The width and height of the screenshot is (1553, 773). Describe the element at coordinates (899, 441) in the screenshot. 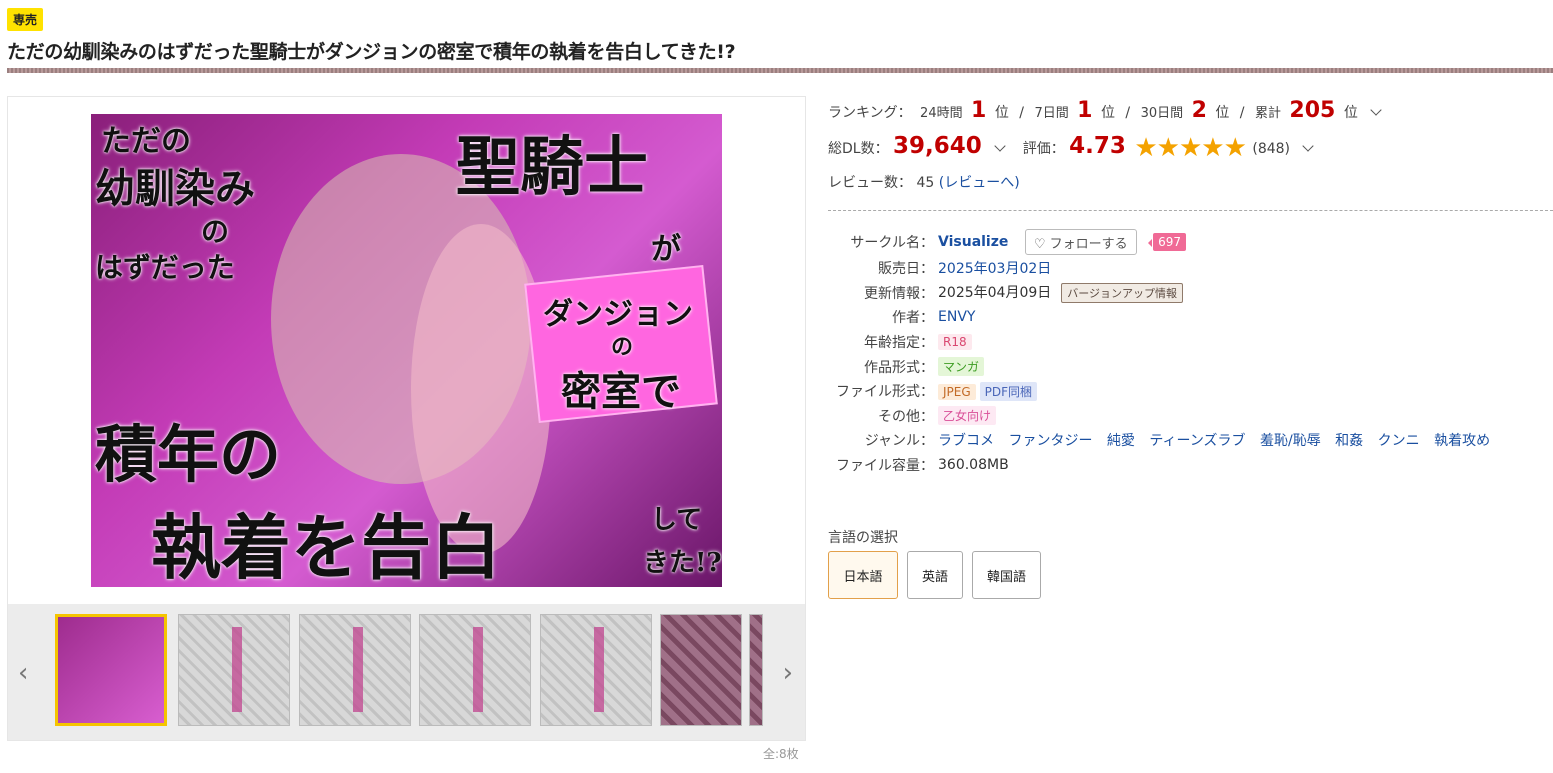

I see `genre-label: ジャンル：` at that location.